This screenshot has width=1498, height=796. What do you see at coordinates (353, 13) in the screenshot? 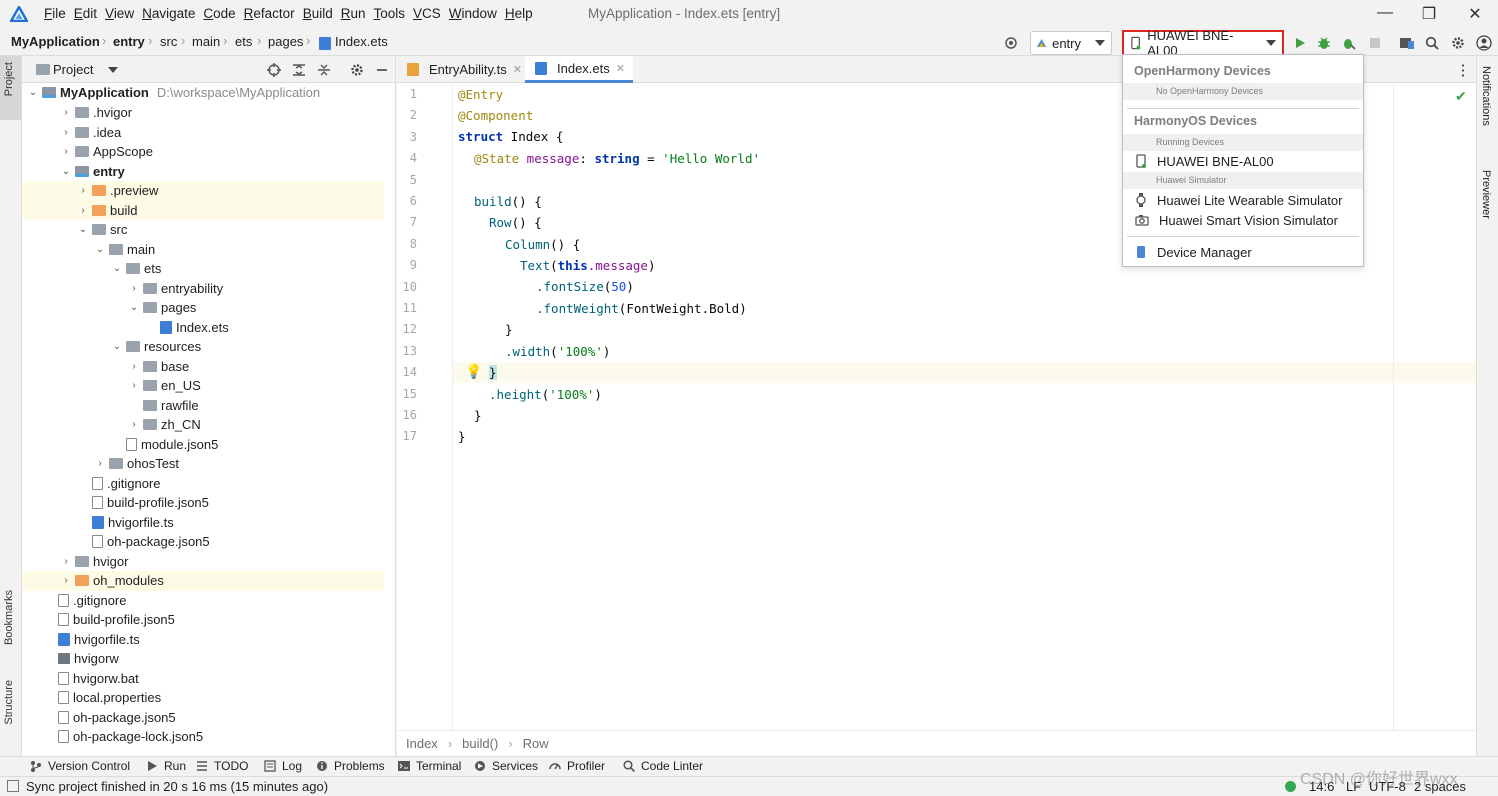
I see `menu-item-run: Run` at bounding box center [353, 13].